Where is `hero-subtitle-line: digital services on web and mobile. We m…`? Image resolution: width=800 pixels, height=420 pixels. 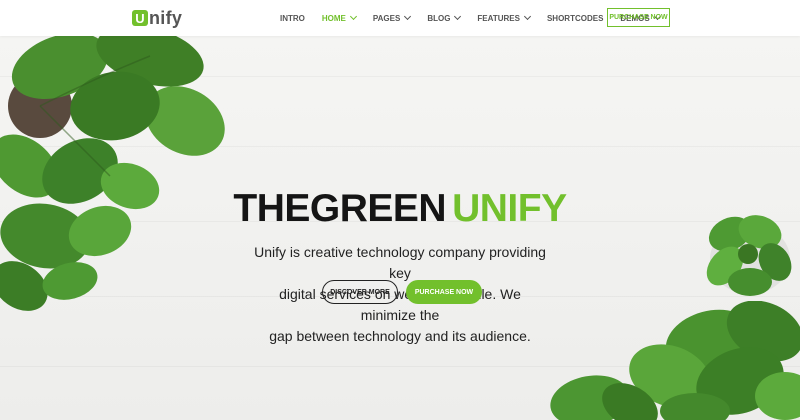
hero-subtitle-line: digital services on web and mobile. We m… is located at coordinates (400, 304).